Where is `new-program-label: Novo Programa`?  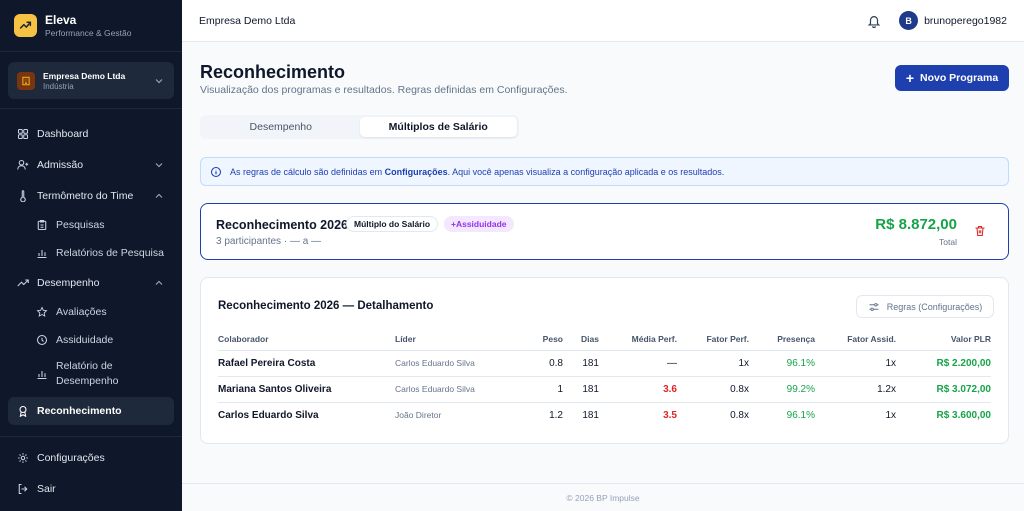
new-program-label: Novo Programa is located at coordinates (959, 78).